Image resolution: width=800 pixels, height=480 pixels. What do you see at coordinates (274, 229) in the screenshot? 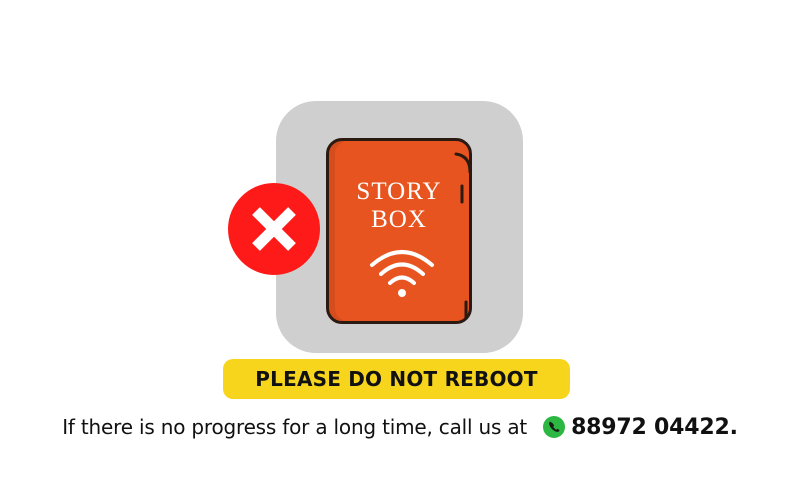
I see `error-x-icon` at bounding box center [274, 229].